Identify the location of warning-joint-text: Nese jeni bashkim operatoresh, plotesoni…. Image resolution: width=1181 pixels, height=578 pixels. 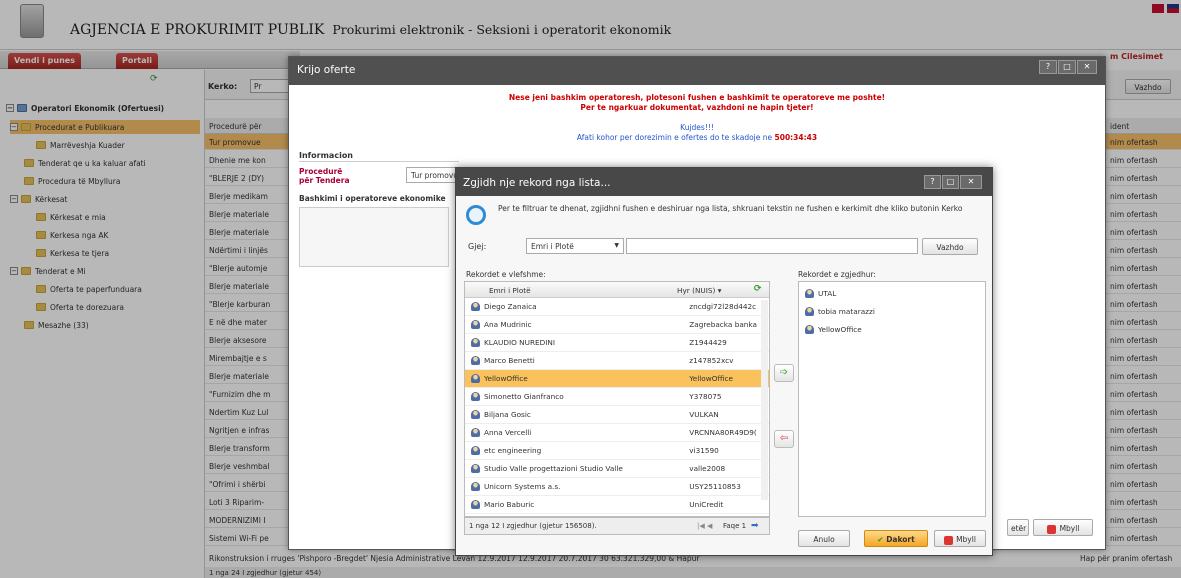
(697, 97).